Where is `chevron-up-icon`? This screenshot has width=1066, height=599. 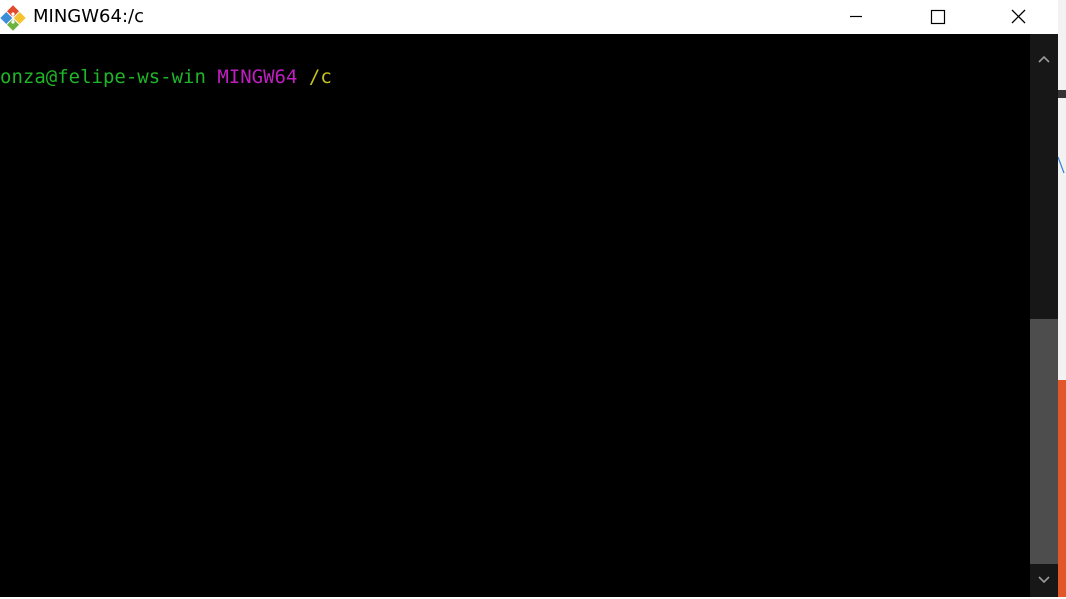 chevron-up-icon is located at coordinates (1044, 59).